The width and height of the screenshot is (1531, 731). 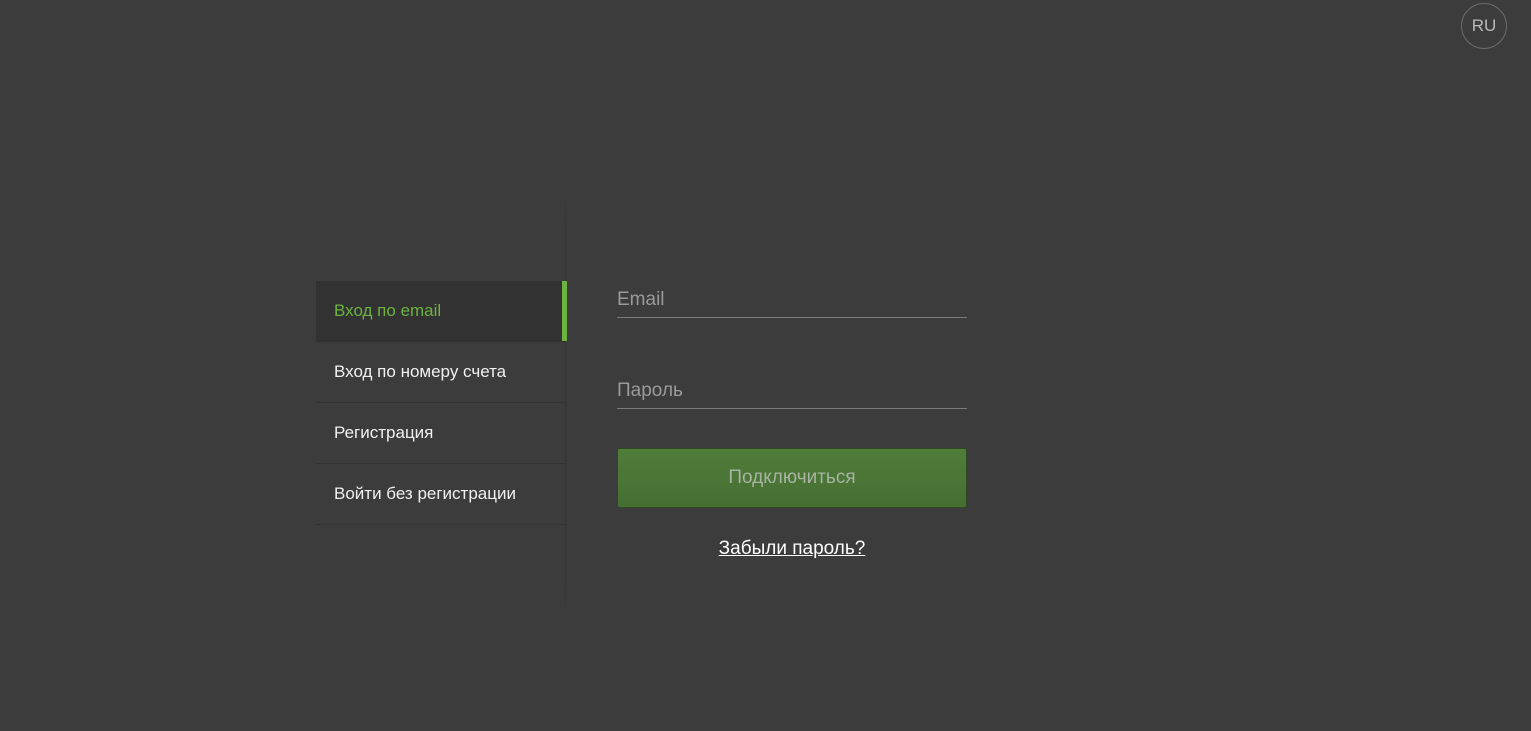 I want to click on login-form: Подключиться Забыли пароль?, so click(x=792, y=415).